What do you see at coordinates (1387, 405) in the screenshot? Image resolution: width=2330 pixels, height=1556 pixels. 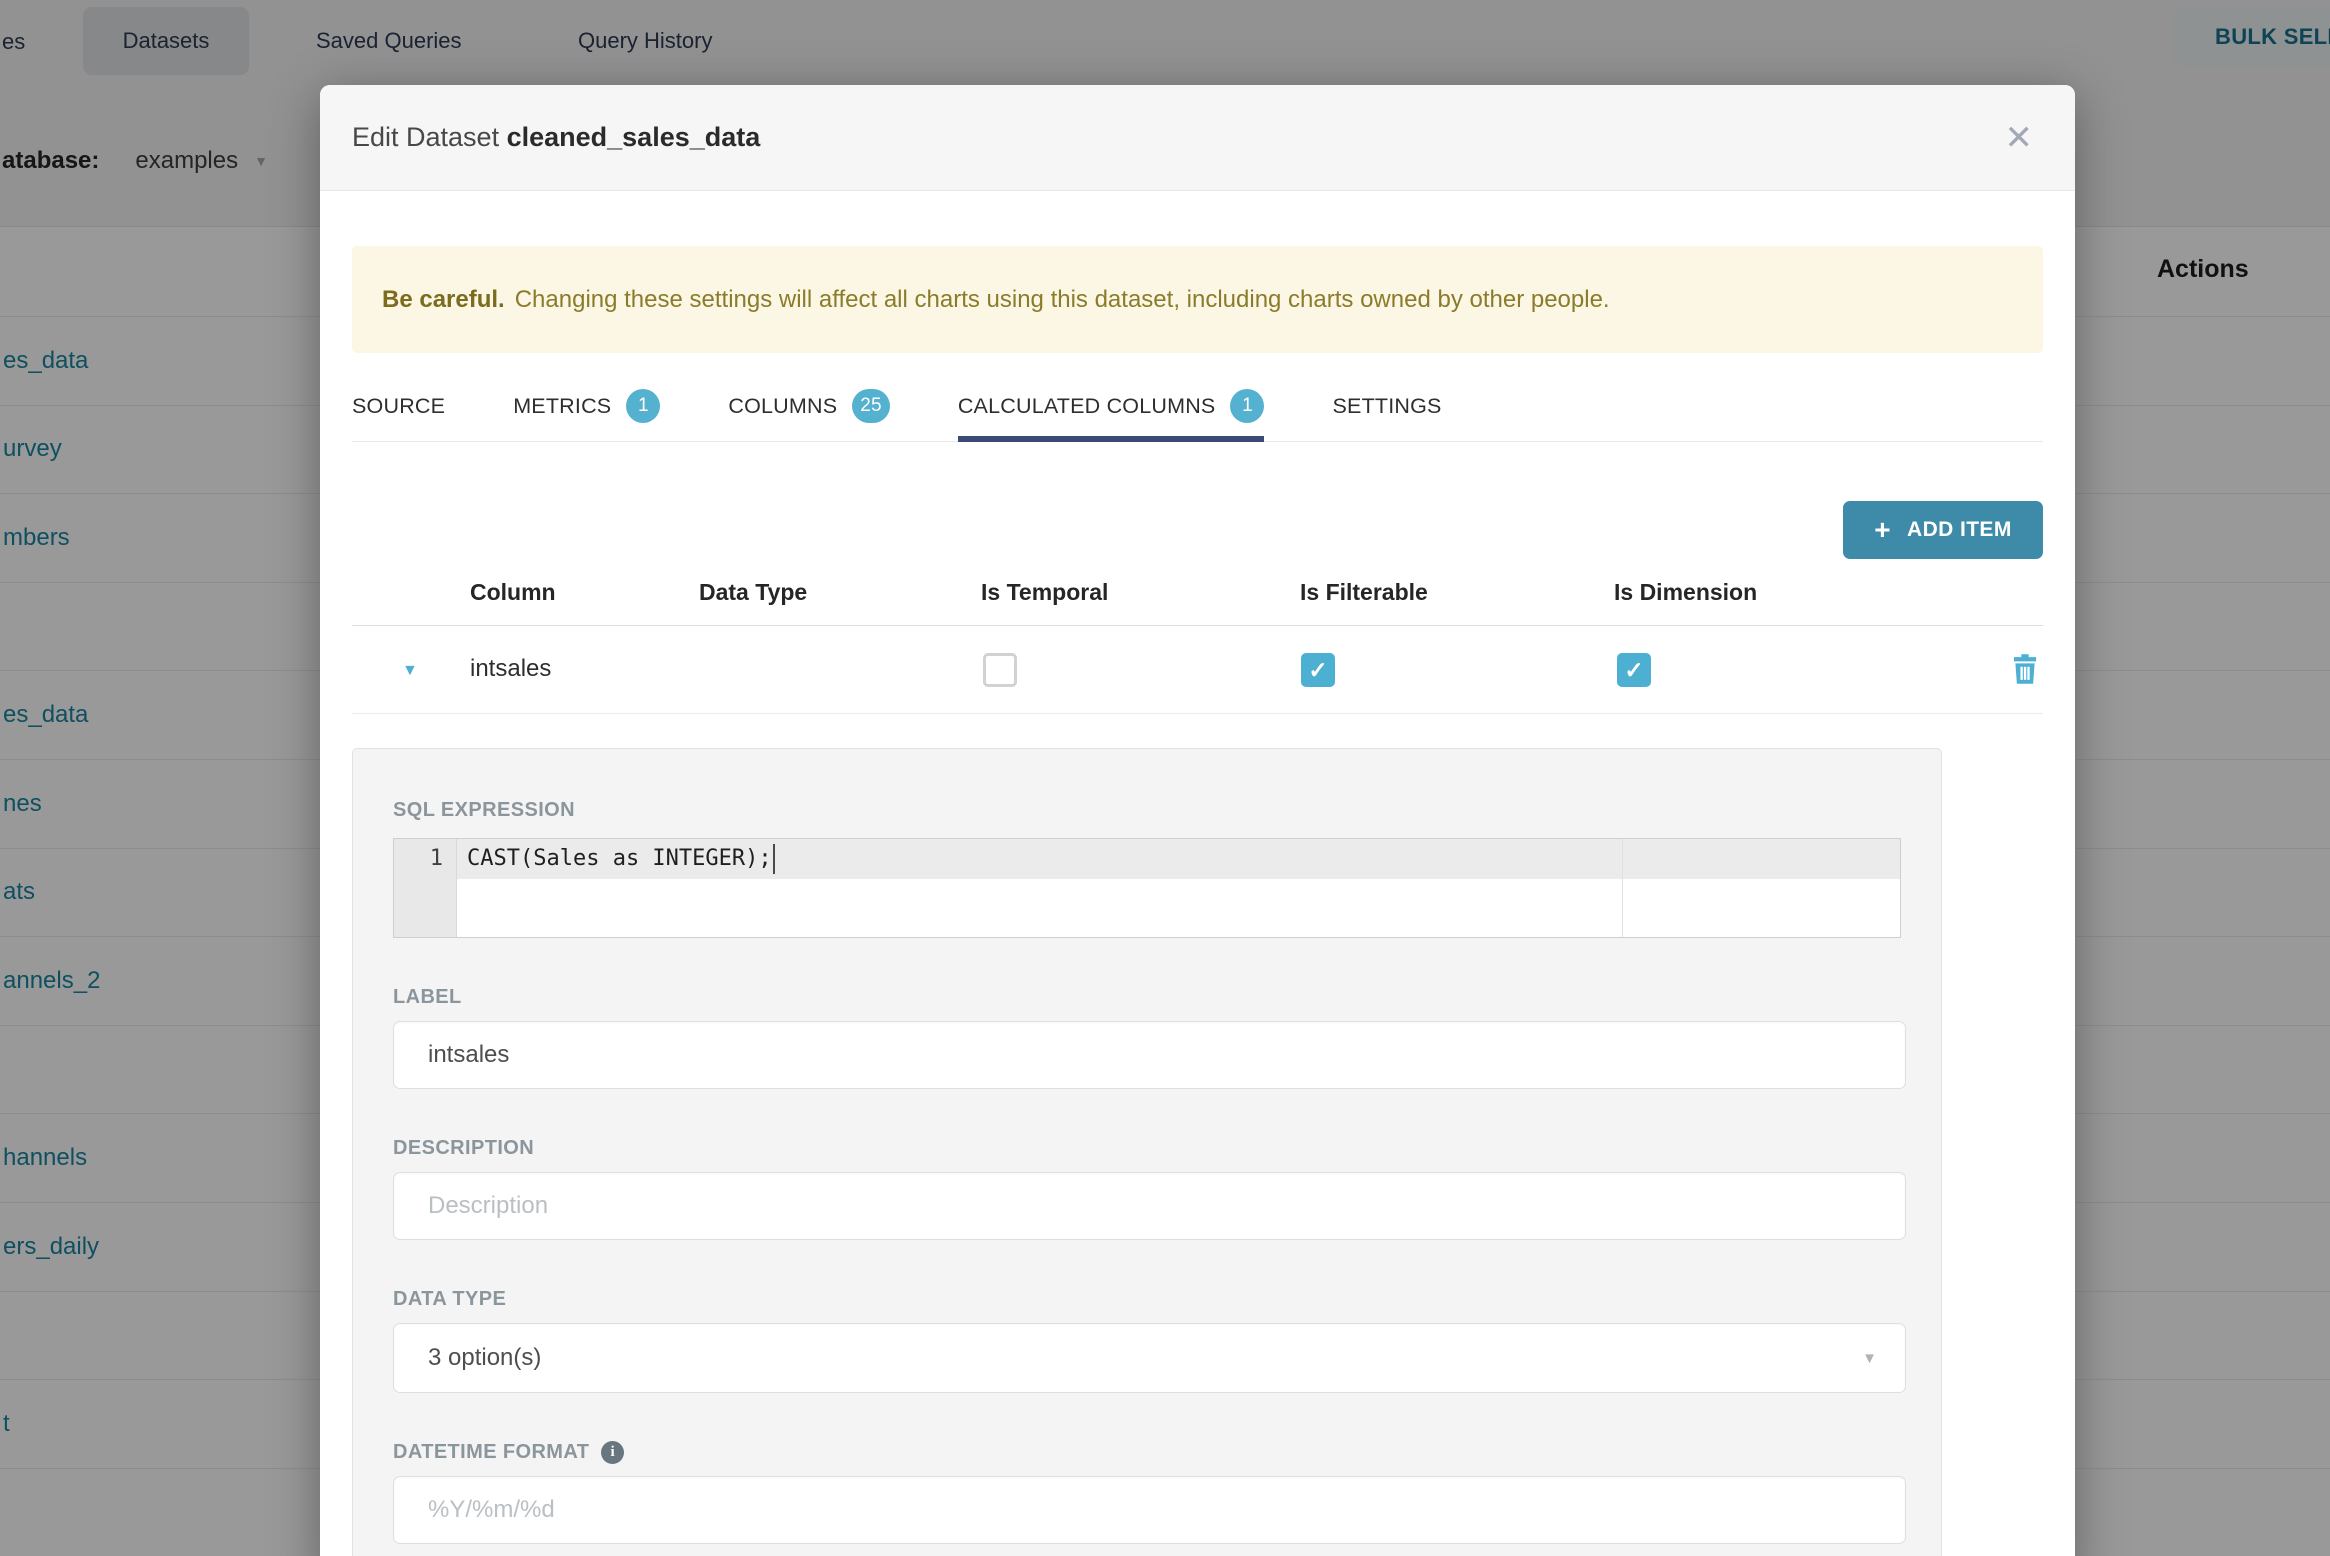 I see `tab-label: SETTINGS` at bounding box center [1387, 405].